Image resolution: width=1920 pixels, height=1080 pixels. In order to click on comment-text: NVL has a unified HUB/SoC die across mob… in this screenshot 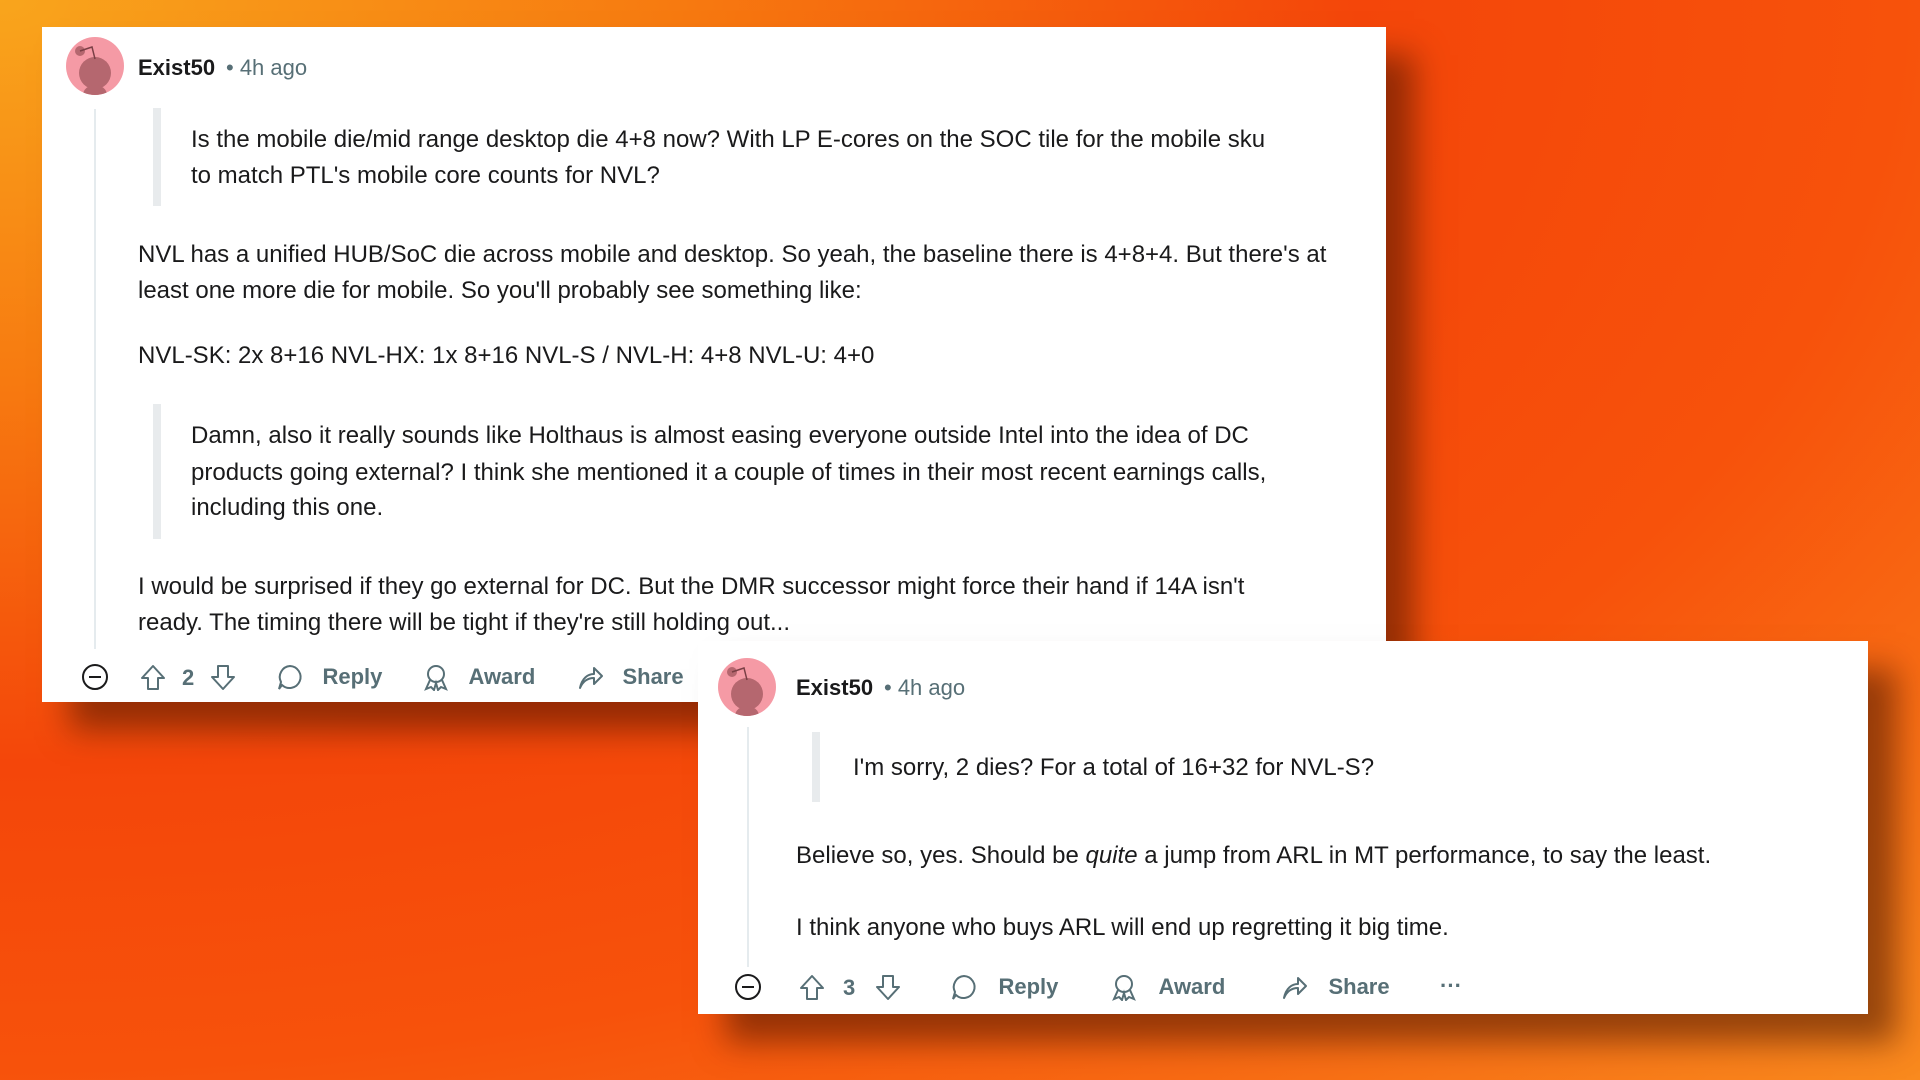, I will do `click(732, 254)`.